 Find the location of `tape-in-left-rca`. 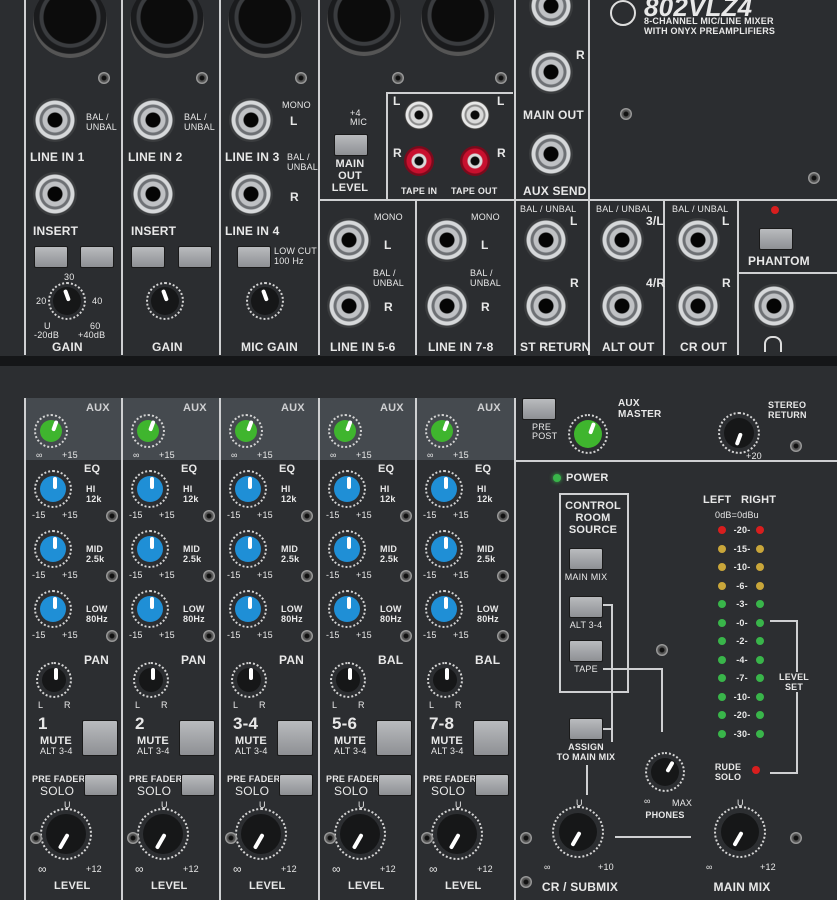

tape-in-left-rca is located at coordinates (419, 115).